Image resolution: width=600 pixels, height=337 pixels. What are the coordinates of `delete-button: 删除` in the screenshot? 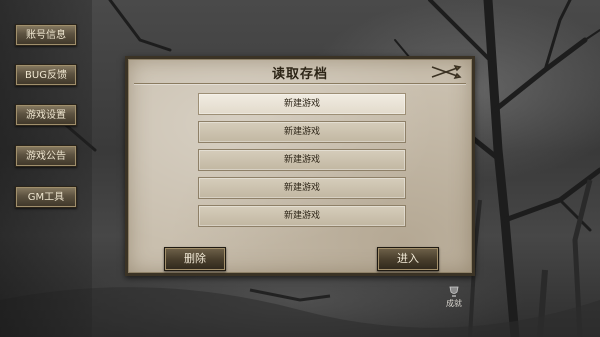 It's located at (195, 259).